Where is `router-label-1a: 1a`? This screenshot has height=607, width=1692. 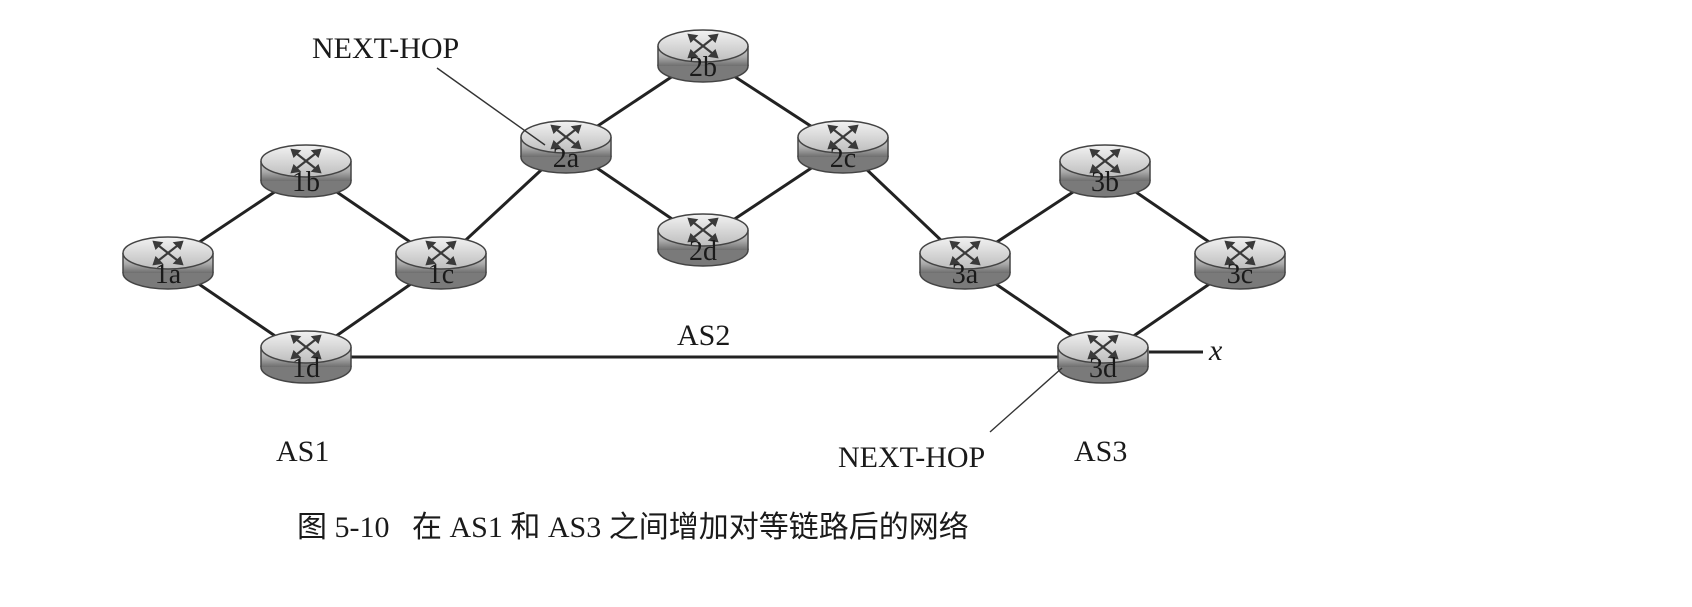
router-label-1a: 1a is located at coordinates (168, 274).